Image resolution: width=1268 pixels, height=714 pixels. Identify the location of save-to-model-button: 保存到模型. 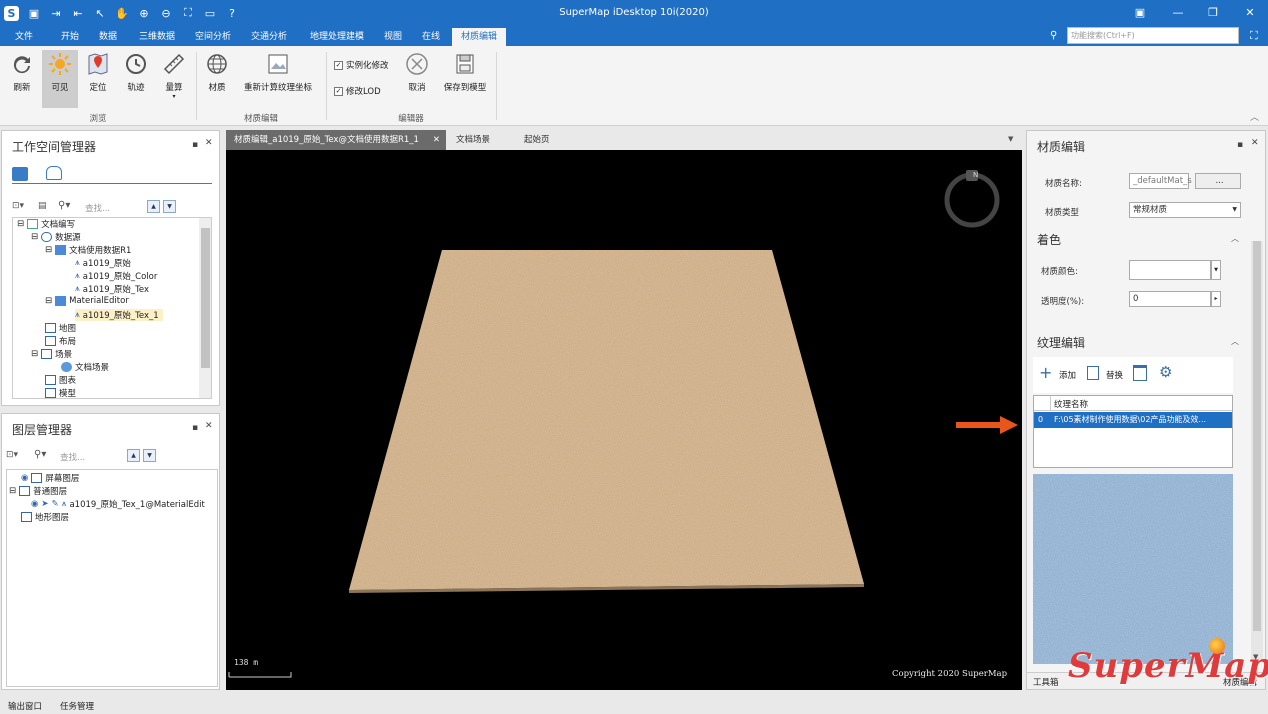
(465, 79).